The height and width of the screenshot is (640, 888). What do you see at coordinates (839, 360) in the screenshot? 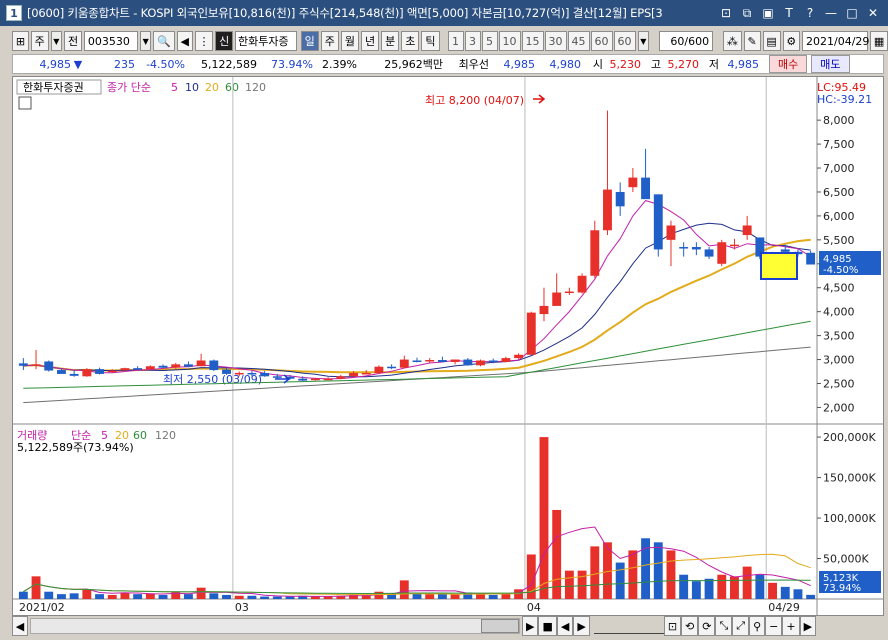
I see `price-tick-label: 3,000` at bounding box center [839, 360].